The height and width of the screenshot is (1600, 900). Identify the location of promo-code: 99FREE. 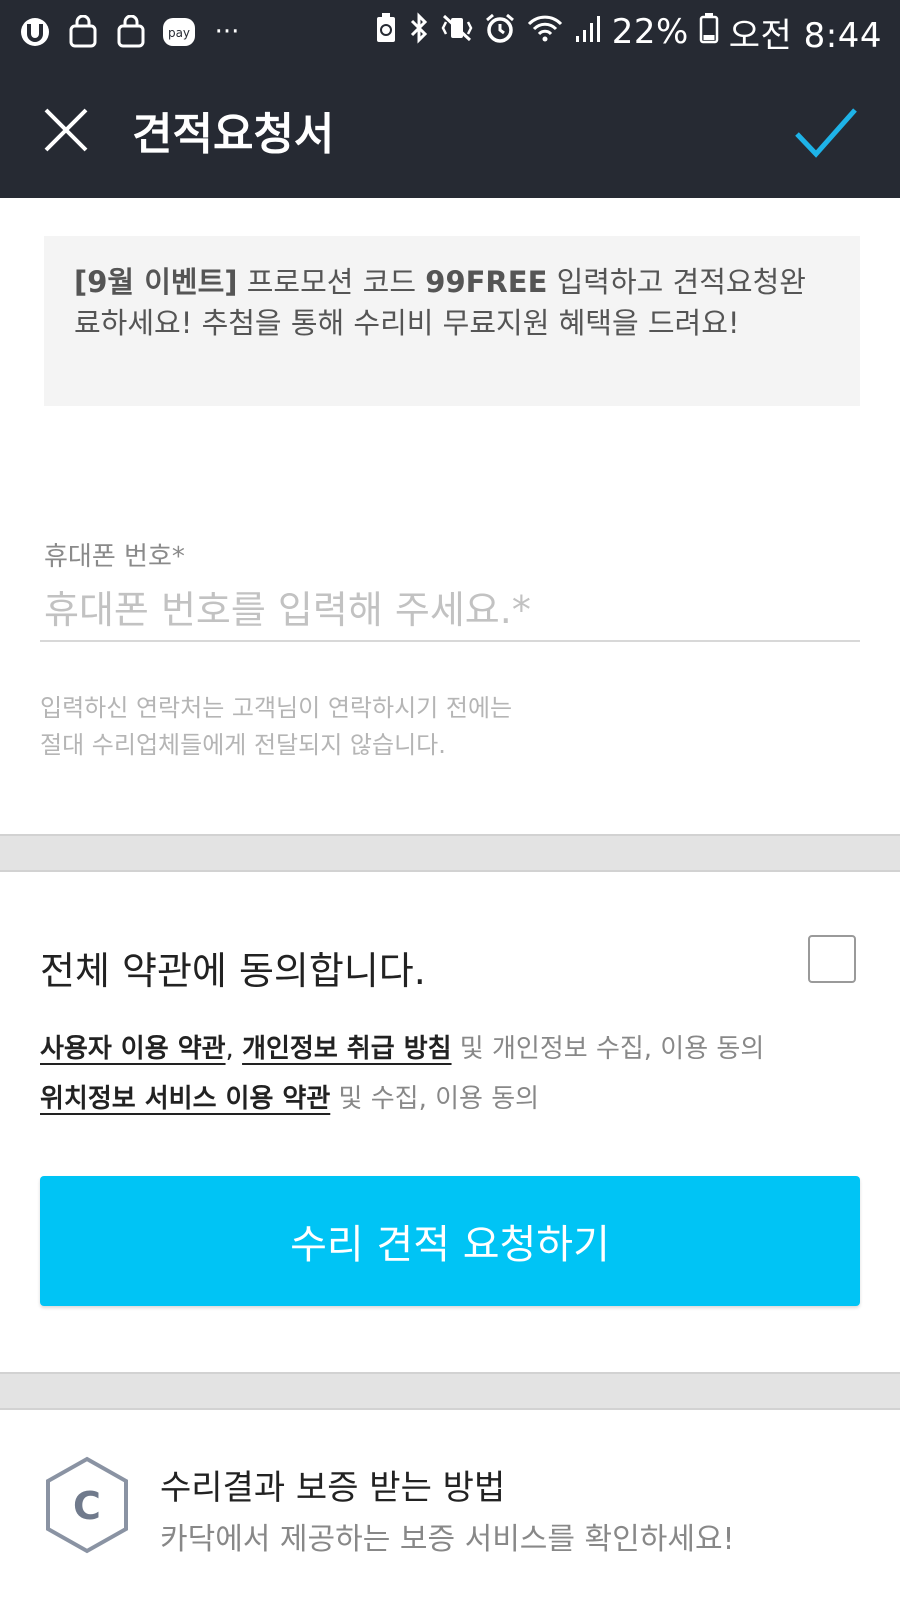
(486, 282).